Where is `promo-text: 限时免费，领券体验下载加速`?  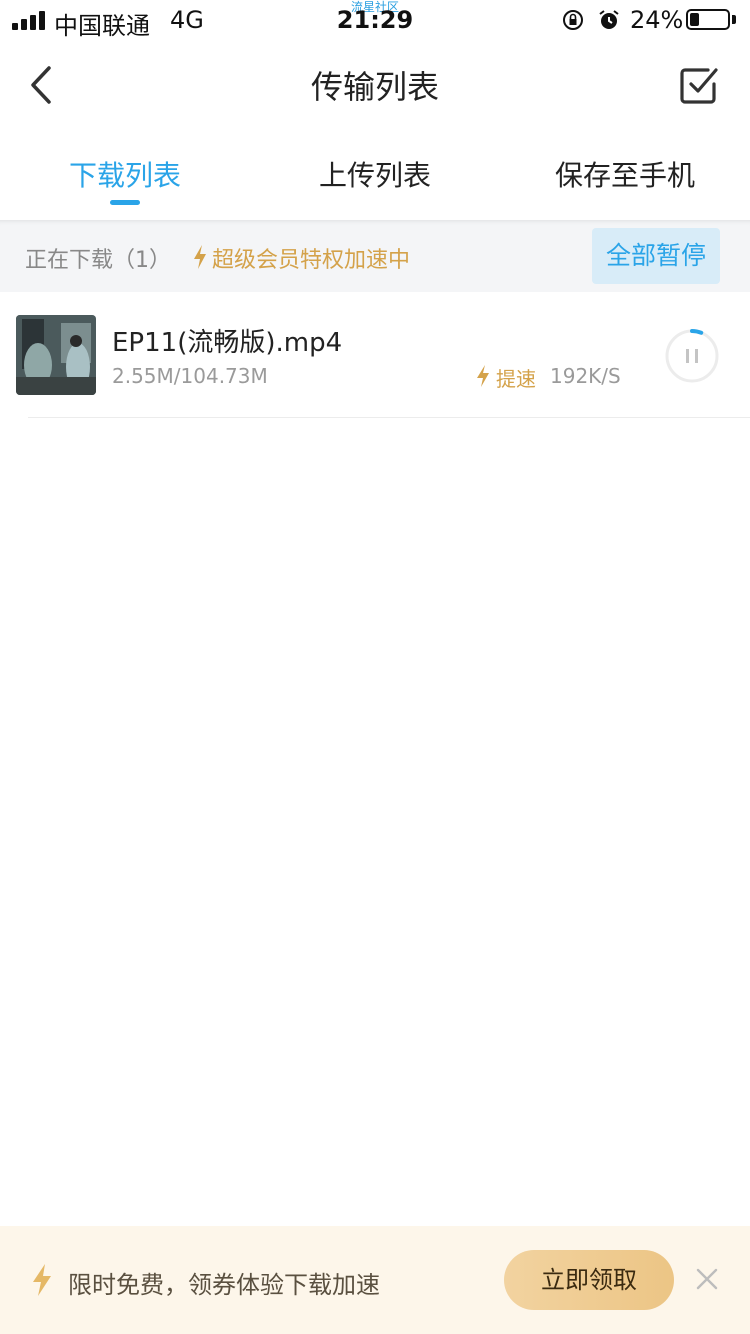
promo-text: 限时免费，领券体验下载加速 is located at coordinates (224, 1285).